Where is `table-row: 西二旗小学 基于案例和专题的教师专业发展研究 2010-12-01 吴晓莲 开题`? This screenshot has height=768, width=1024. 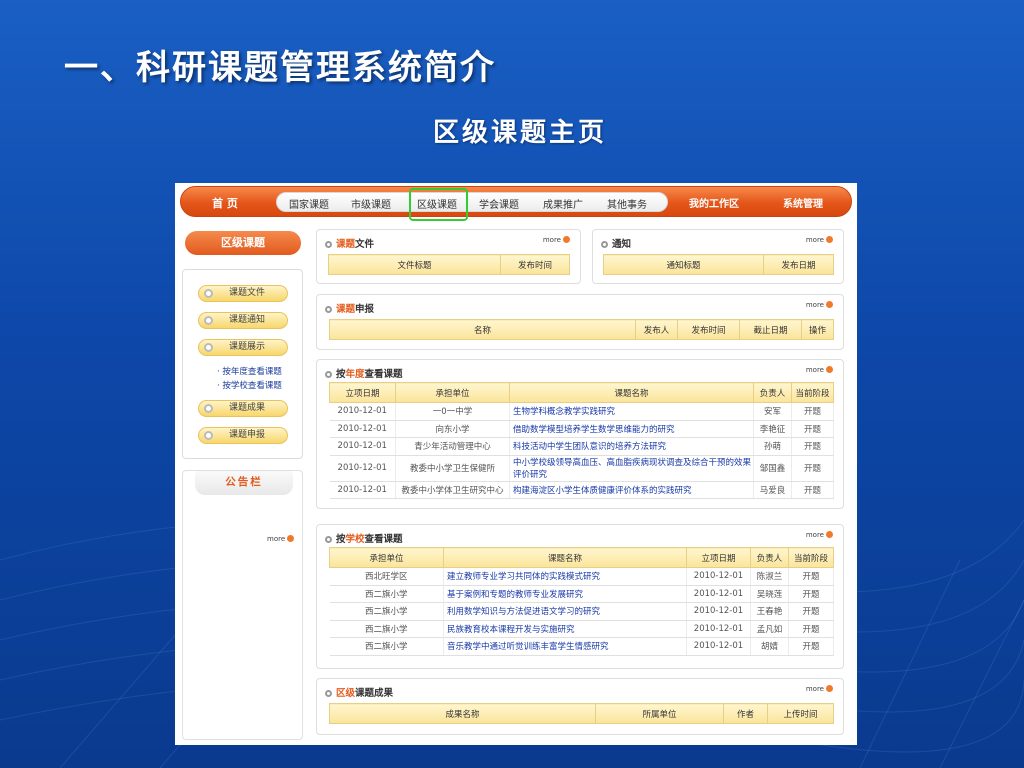
table-row: 西二旗小学 基于案例和专题的教师专业发展研究 2010-12-01 吴晓莲 开题 is located at coordinates (581, 594).